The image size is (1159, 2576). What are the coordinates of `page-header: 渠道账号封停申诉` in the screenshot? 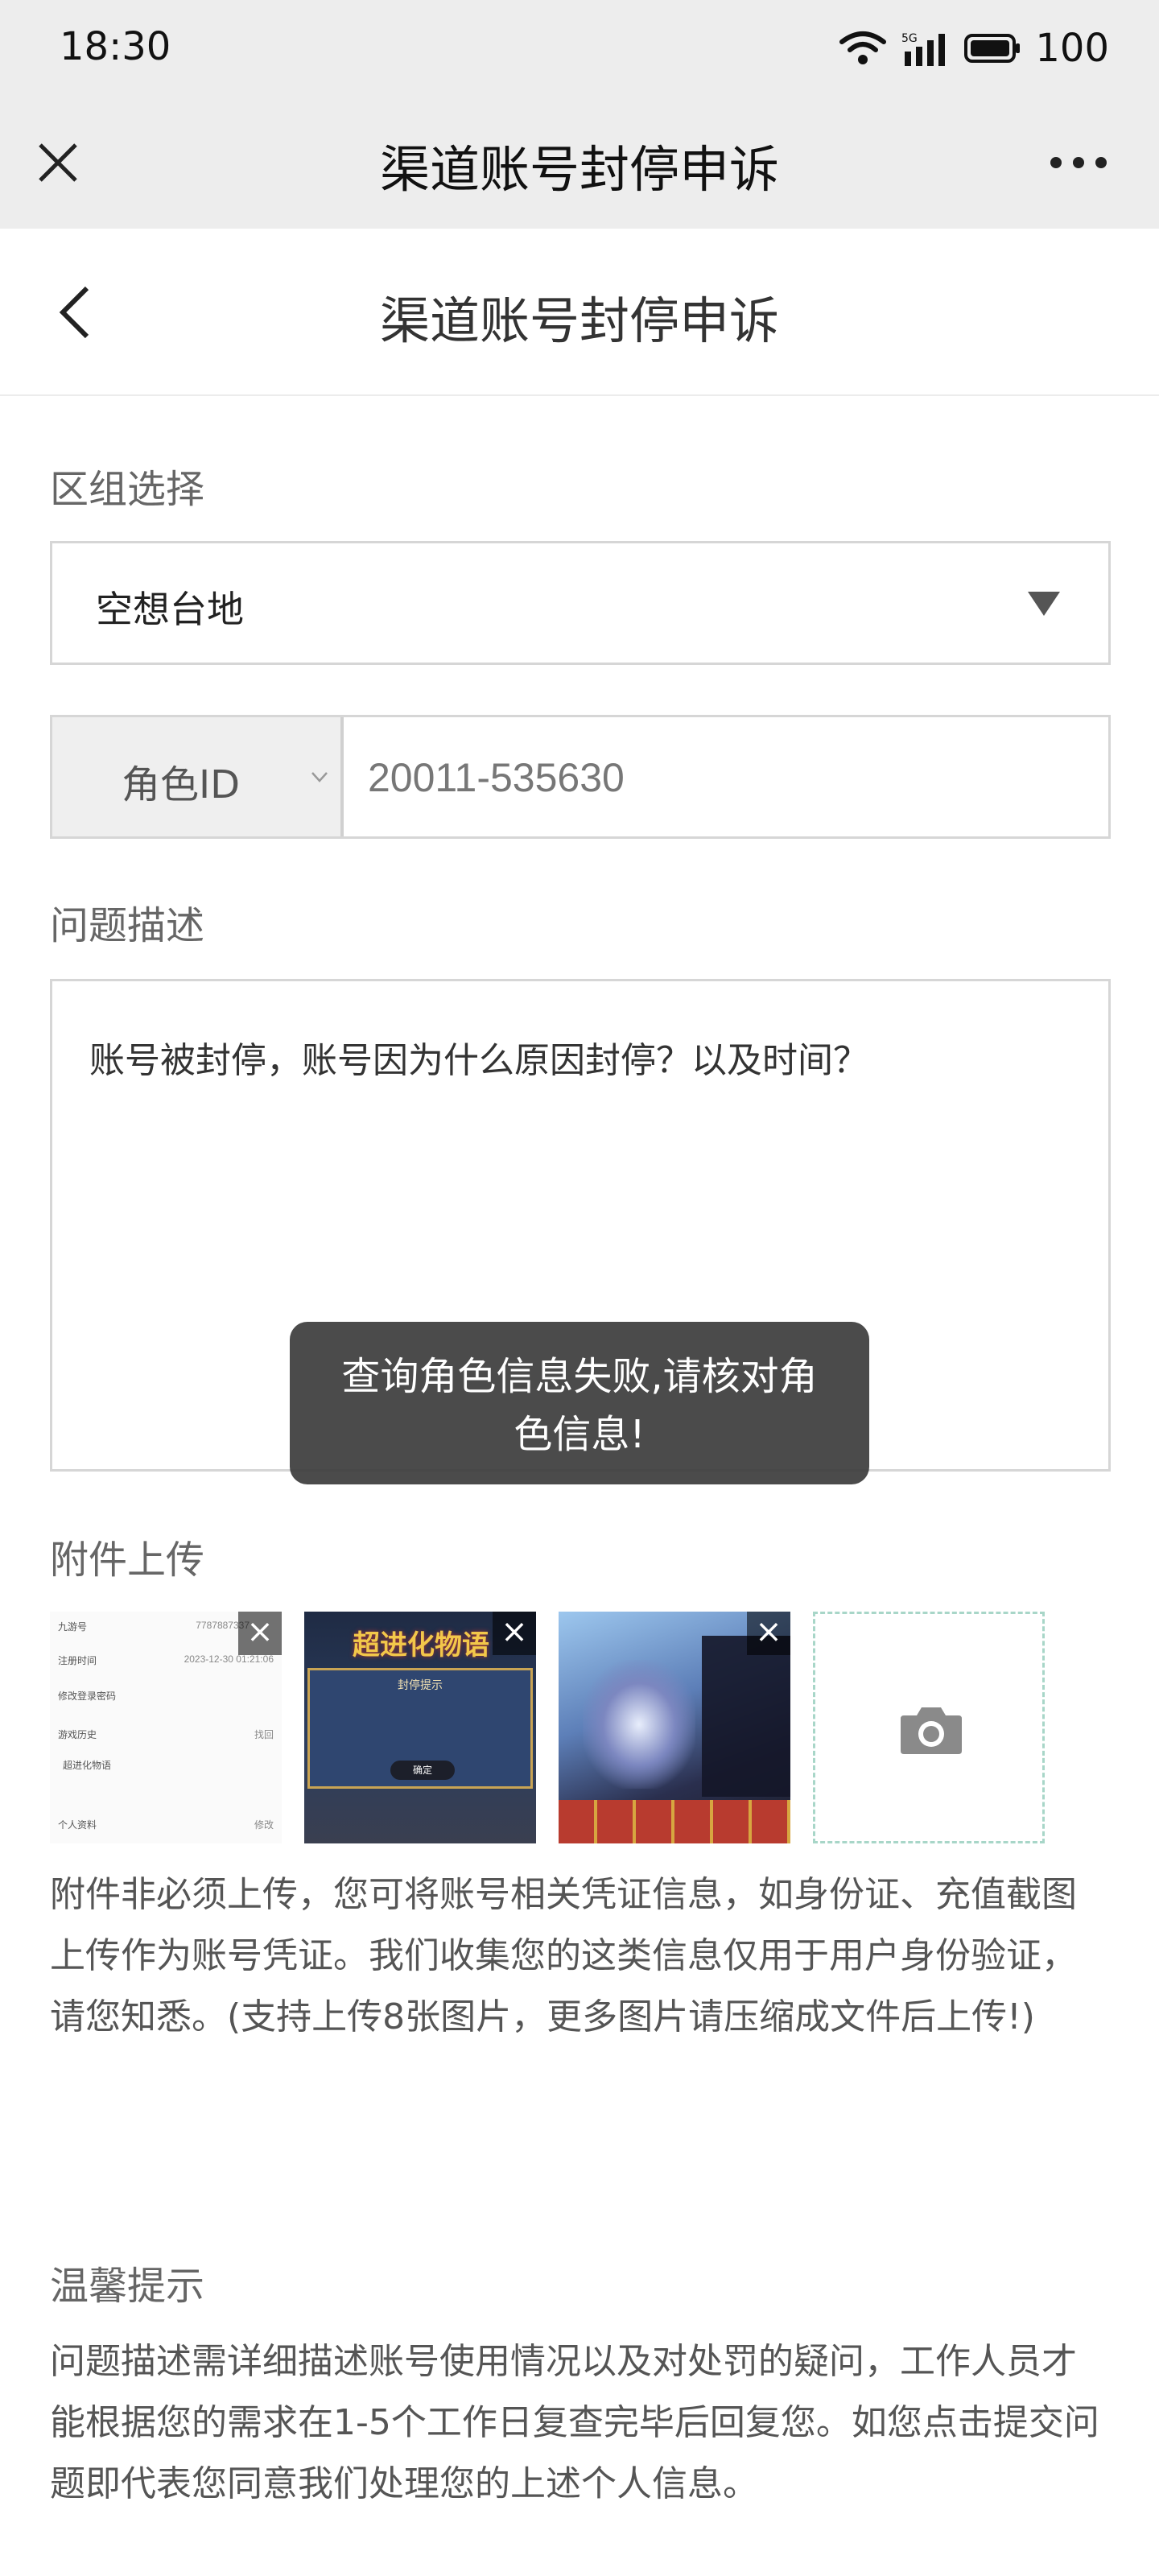 It's located at (579, 312).